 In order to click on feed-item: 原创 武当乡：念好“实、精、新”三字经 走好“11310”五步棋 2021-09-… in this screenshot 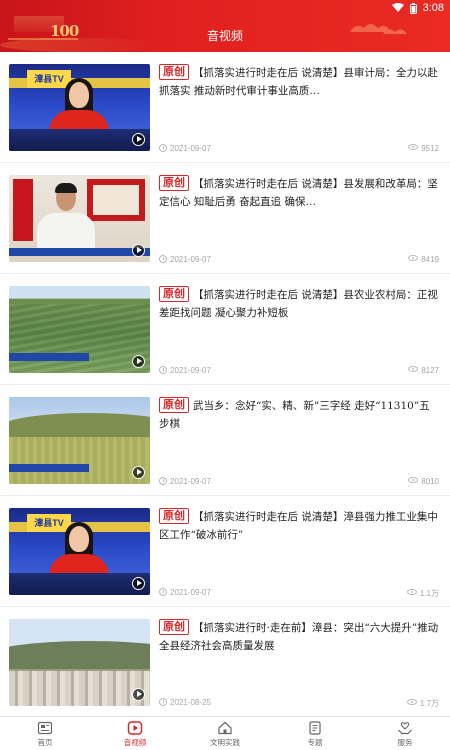, I will do `click(225, 440)`.